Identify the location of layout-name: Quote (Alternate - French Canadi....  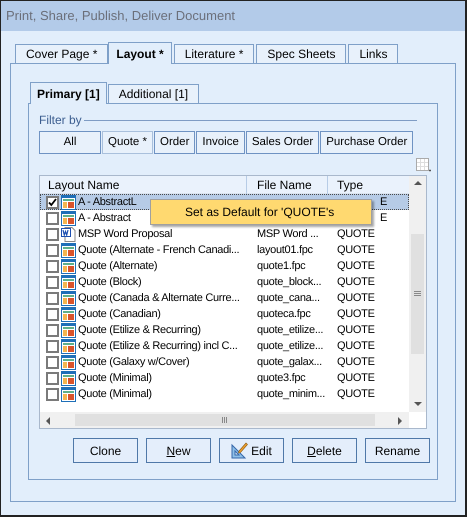
(159, 250).